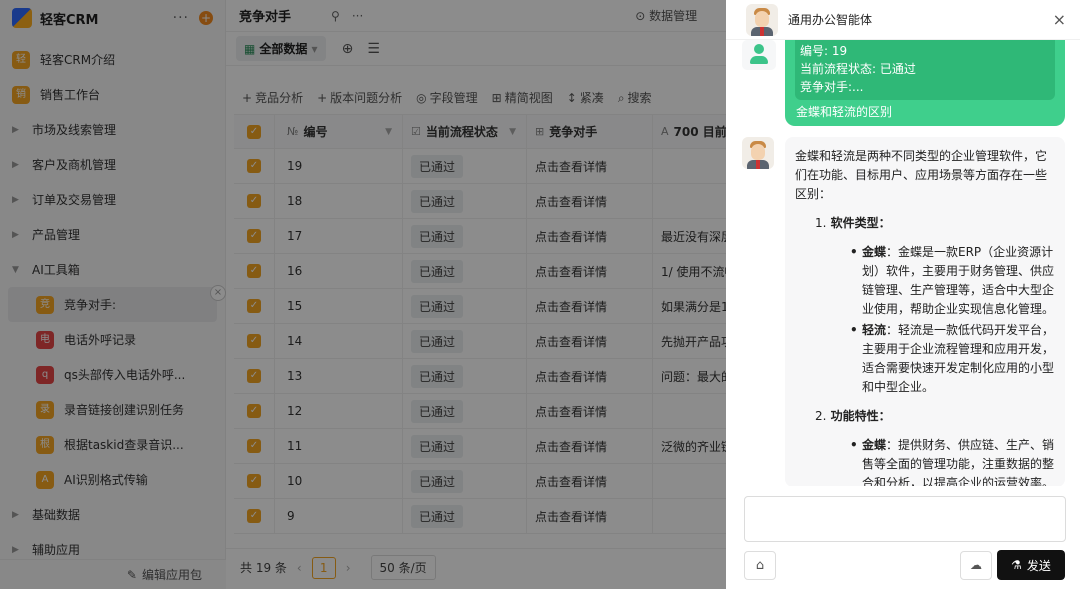  I want to click on chat-header: 通用办公智能体 ×, so click(903, 20).